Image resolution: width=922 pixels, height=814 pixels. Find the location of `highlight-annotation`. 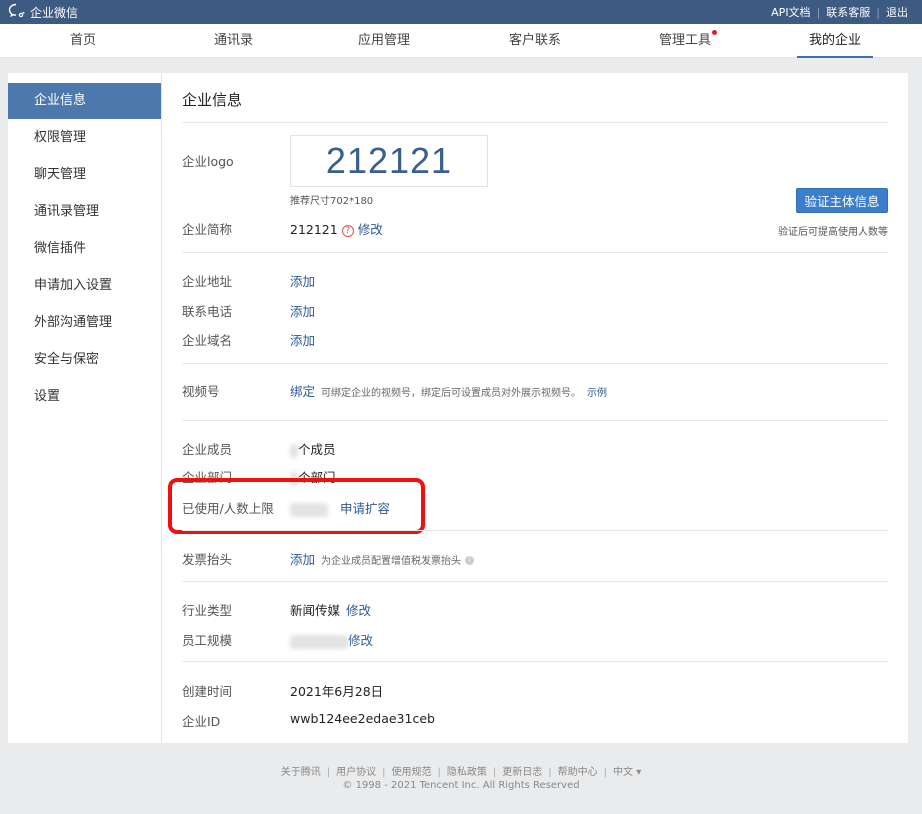

highlight-annotation is located at coordinates (296, 506).